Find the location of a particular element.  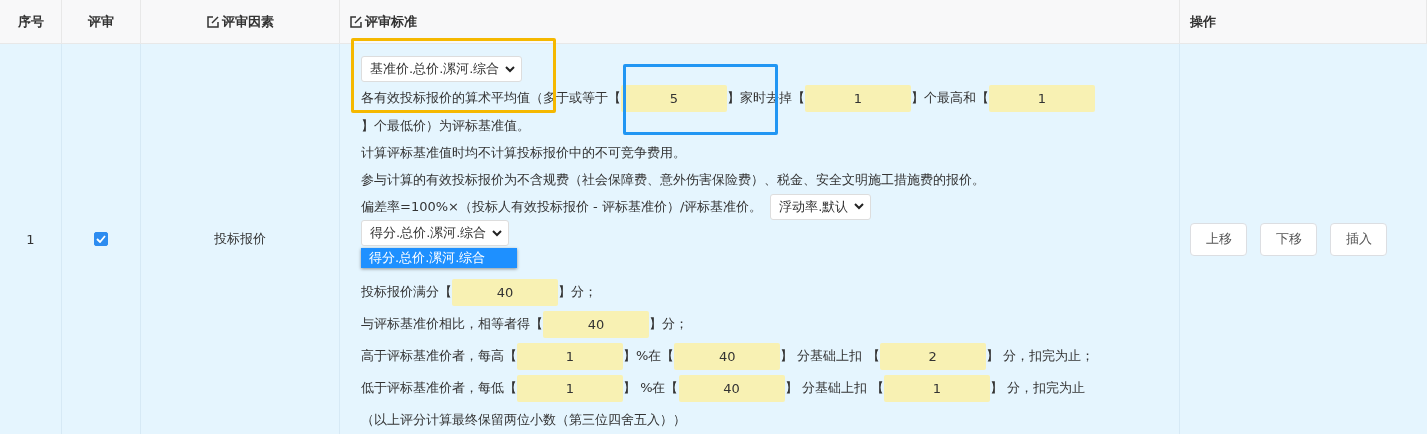

column-header: 评审因素 is located at coordinates (240, 22).